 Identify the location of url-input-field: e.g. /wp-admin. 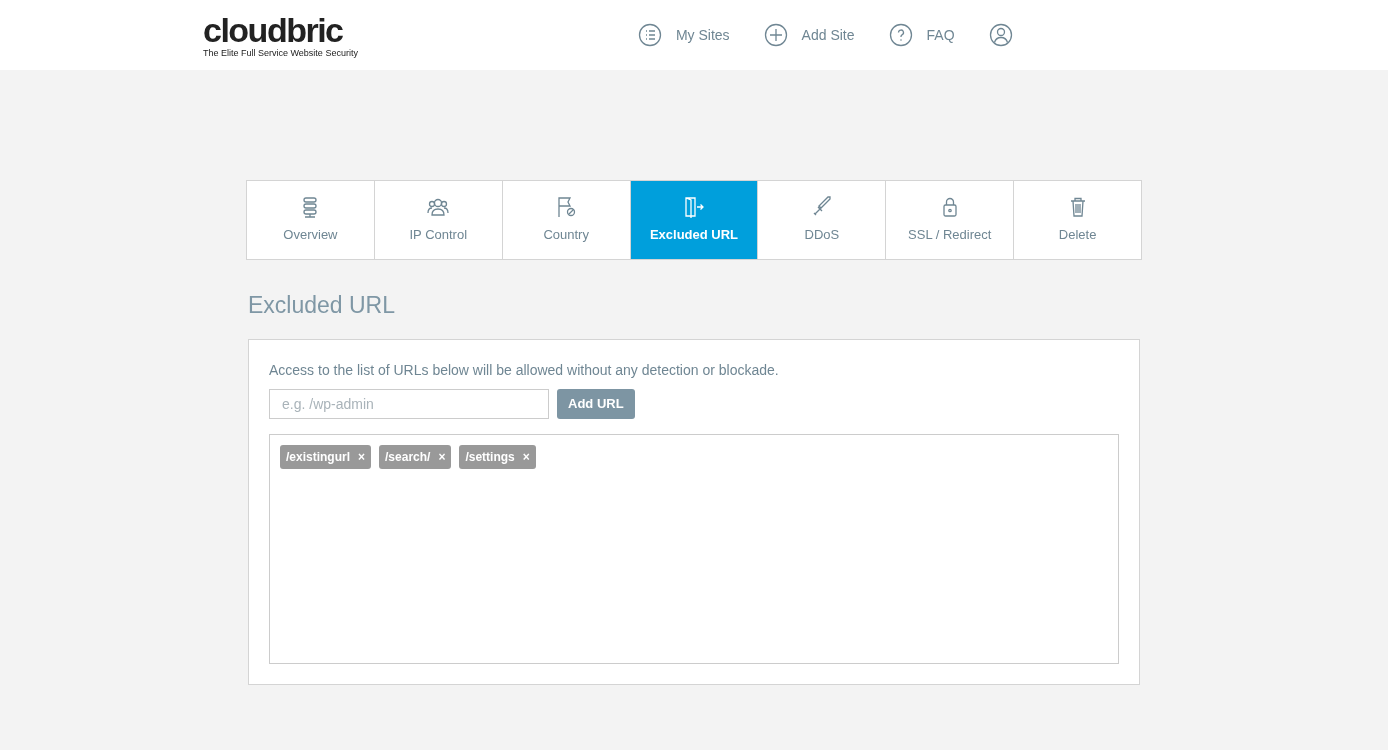
(409, 403).